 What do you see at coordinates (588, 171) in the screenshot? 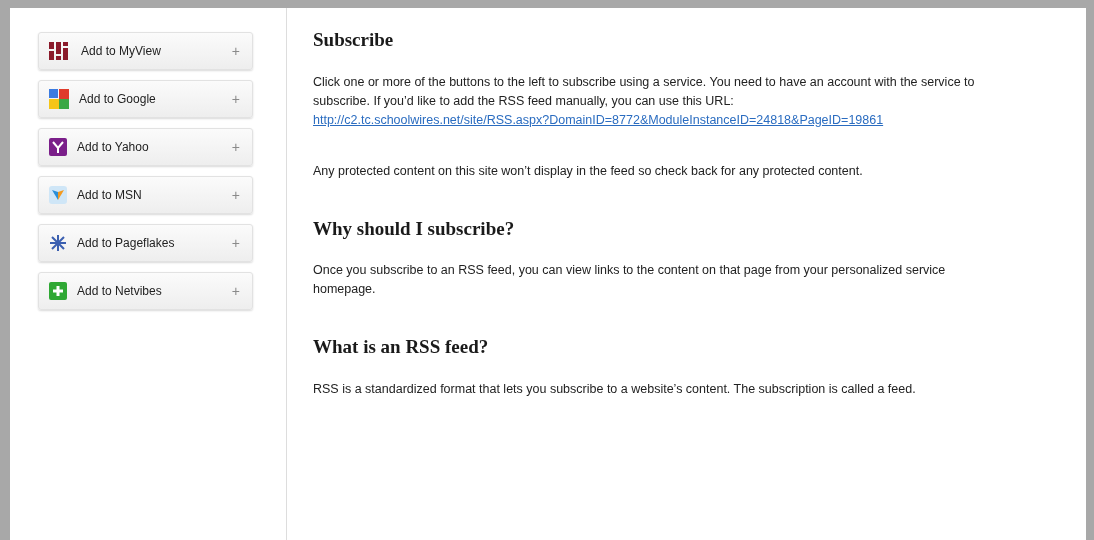
I see `paragraph: Any protected content on this site won’t display in the feed so check back for any protected content.` at bounding box center [588, 171].